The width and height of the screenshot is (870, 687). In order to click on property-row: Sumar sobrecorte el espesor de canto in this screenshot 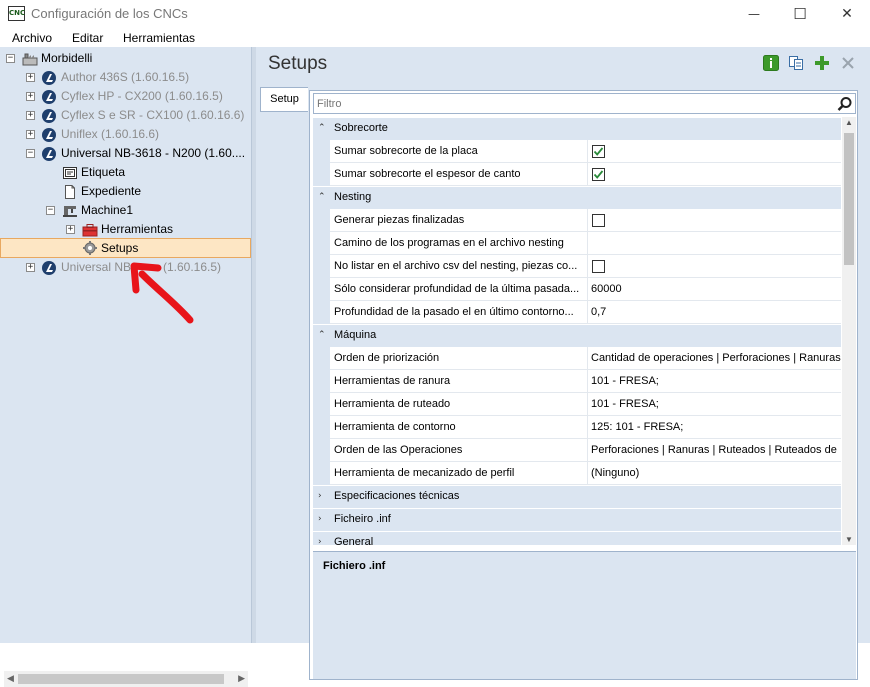, I will do `click(577, 174)`.